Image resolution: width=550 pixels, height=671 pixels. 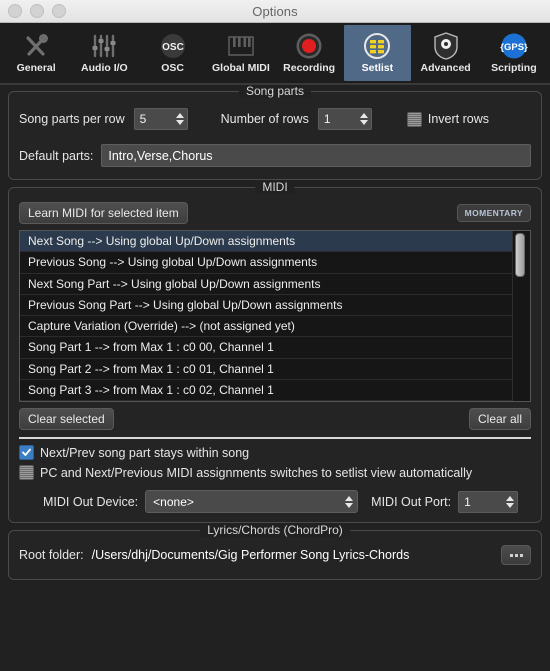 I want to click on tab-setlist-label: Setlist, so click(x=377, y=68).